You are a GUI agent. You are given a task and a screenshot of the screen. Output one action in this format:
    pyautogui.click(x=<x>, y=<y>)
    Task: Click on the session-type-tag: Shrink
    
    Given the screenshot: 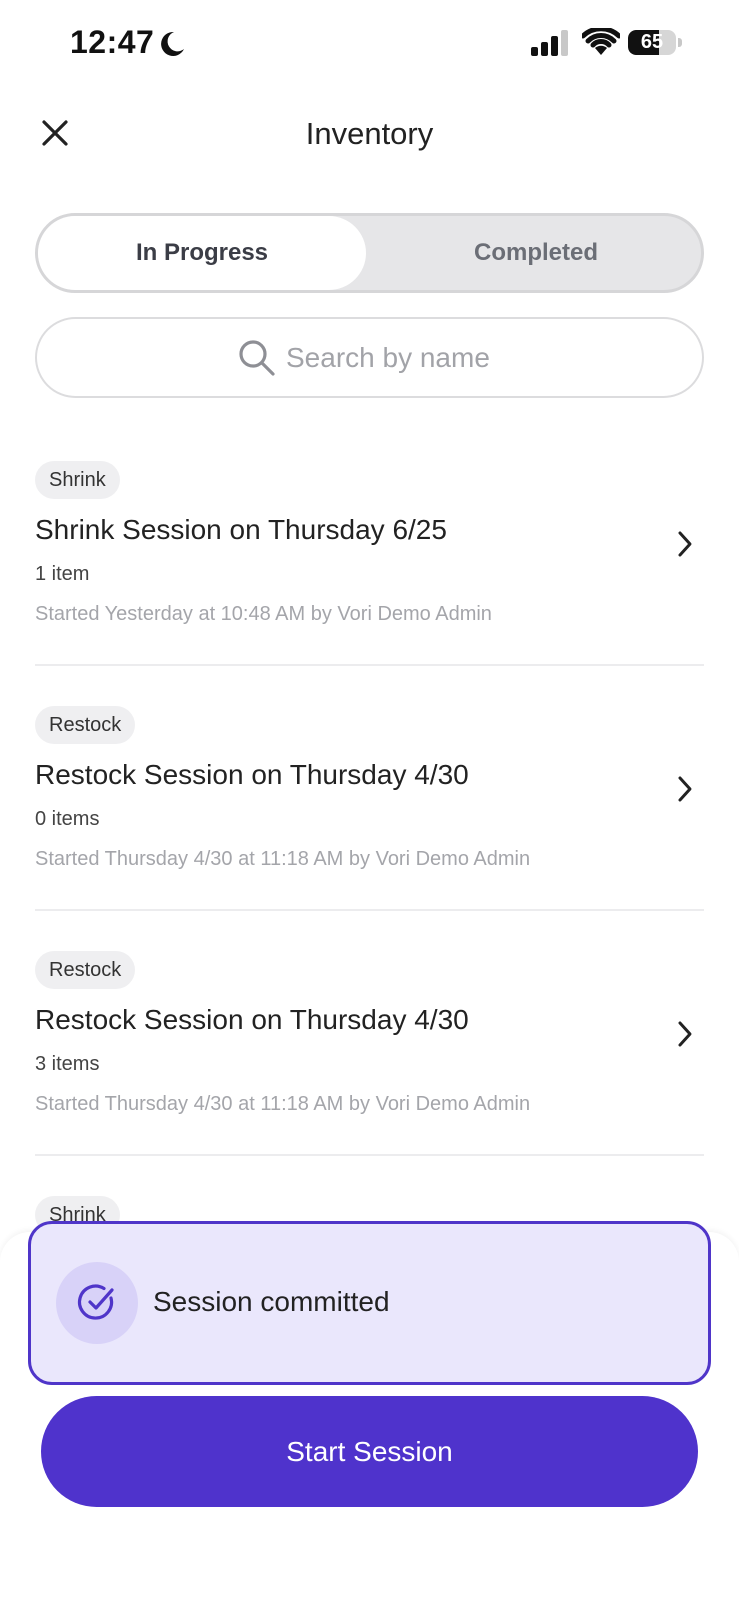 What is the action you would take?
    pyautogui.click(x=77, y=480)
    